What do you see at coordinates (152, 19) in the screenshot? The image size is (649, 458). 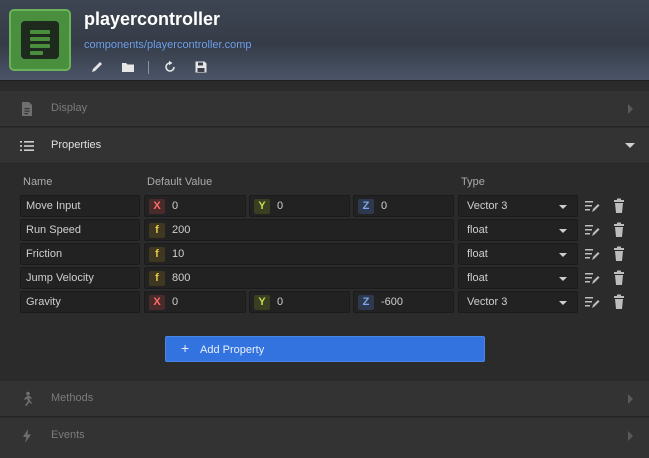 I see `component-title: playercontroller` at bounding box center [152, 19].